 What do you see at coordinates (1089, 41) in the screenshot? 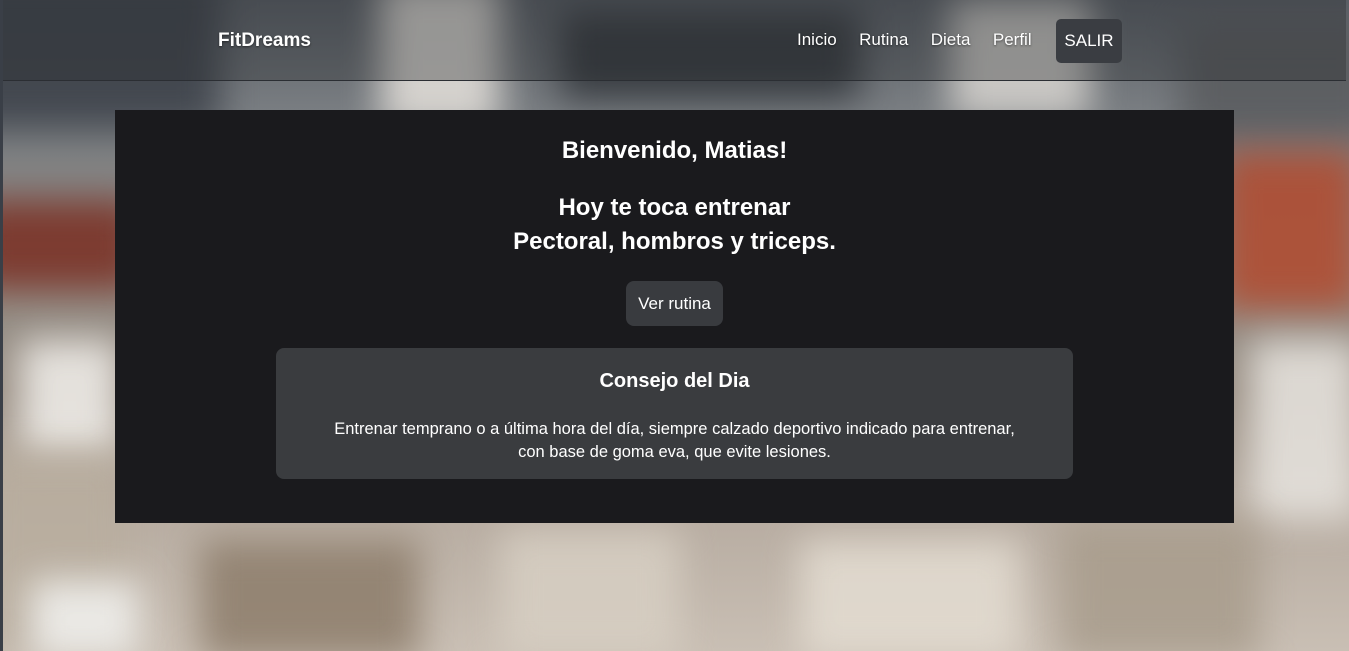
I see `logout-button: SALIR` at bounding box center [1089, 41].